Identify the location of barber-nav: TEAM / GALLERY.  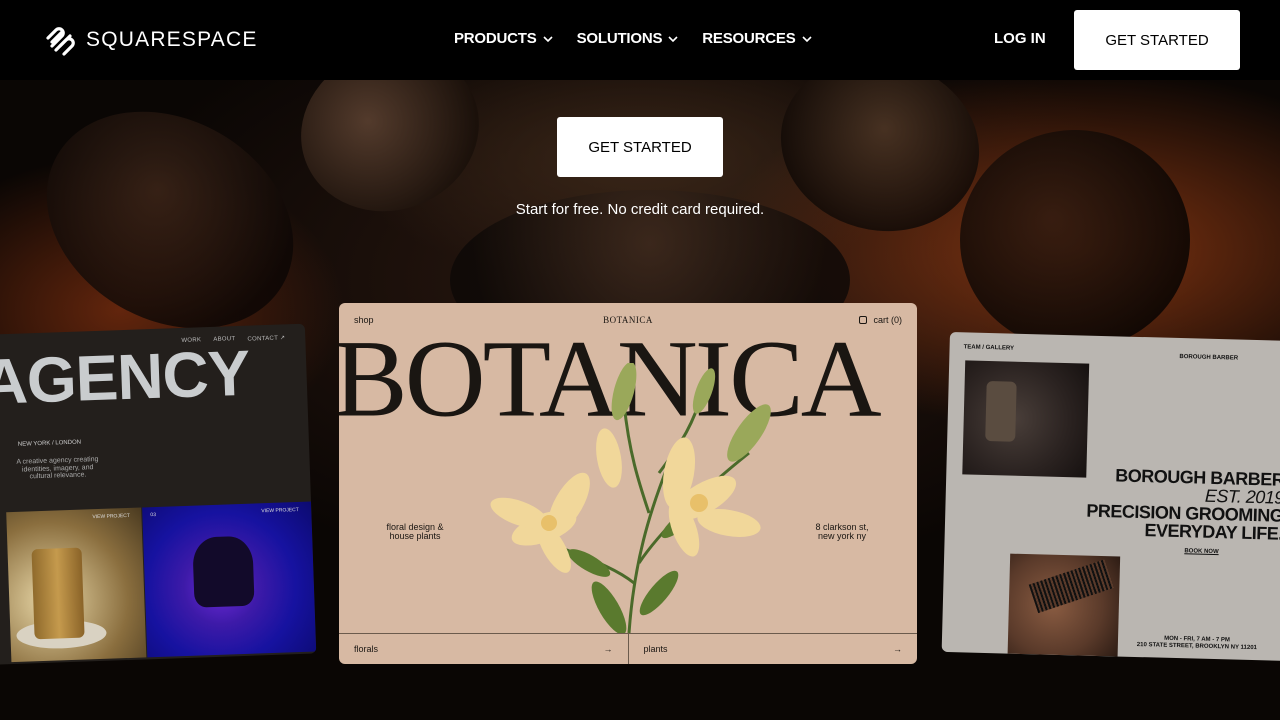
(989, 348).